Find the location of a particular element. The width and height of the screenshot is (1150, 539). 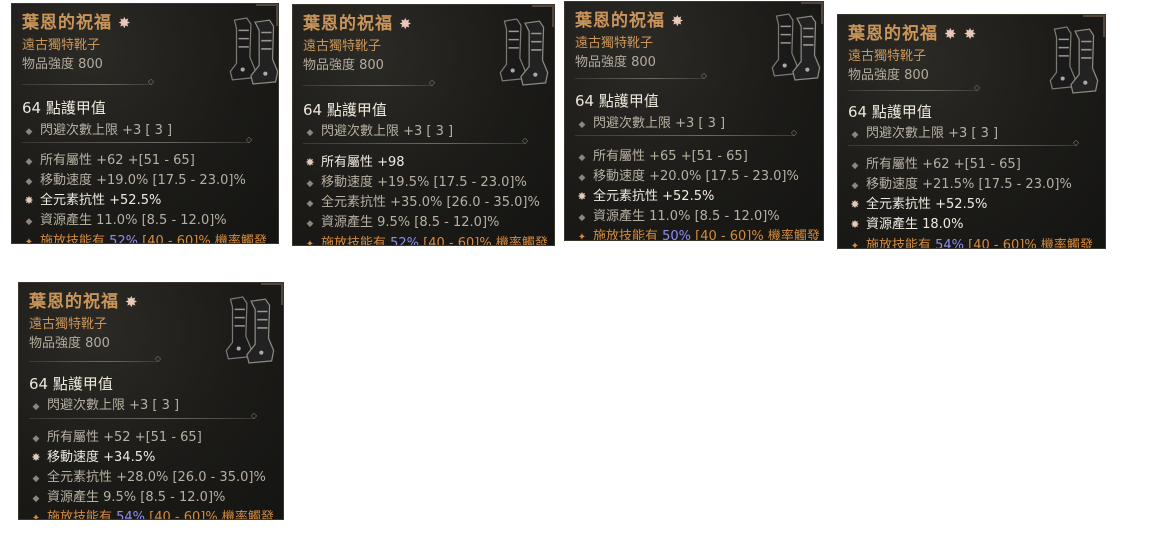

affix-line: ◆ 全元素抗性 +35.0% [26.0 - 35.0]% is located at coordinates (421, 200).